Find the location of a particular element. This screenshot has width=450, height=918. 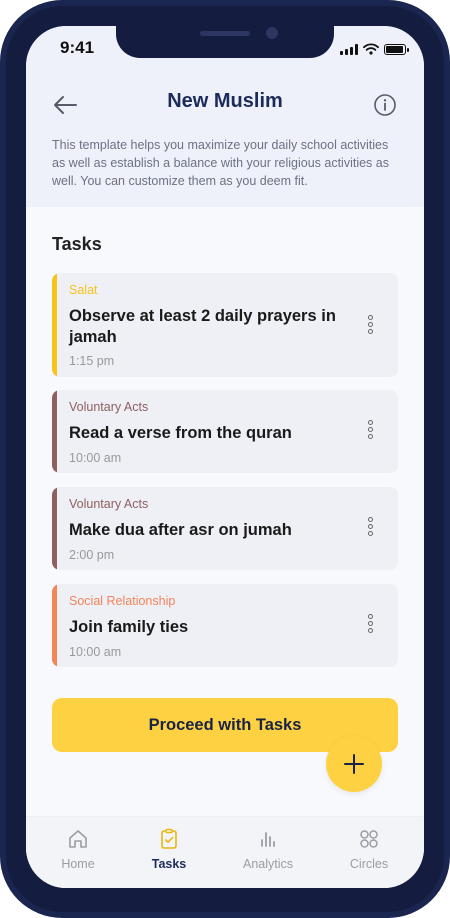

signal-icon is located at coordinates (349, 49).